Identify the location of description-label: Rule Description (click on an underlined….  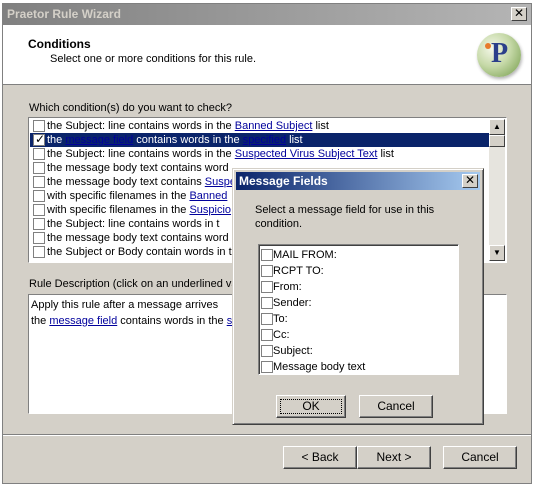
(133, 284).